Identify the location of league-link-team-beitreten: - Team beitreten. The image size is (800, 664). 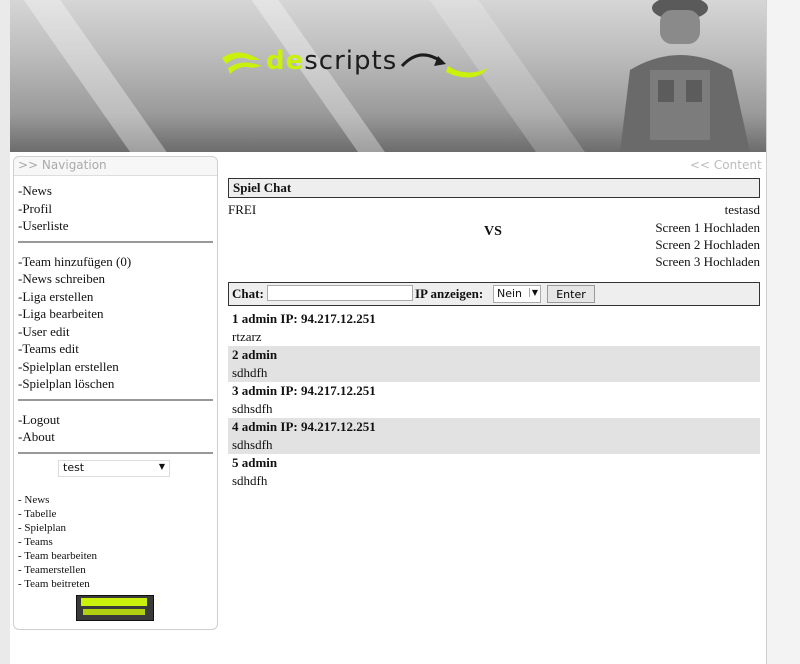
(115, 584).